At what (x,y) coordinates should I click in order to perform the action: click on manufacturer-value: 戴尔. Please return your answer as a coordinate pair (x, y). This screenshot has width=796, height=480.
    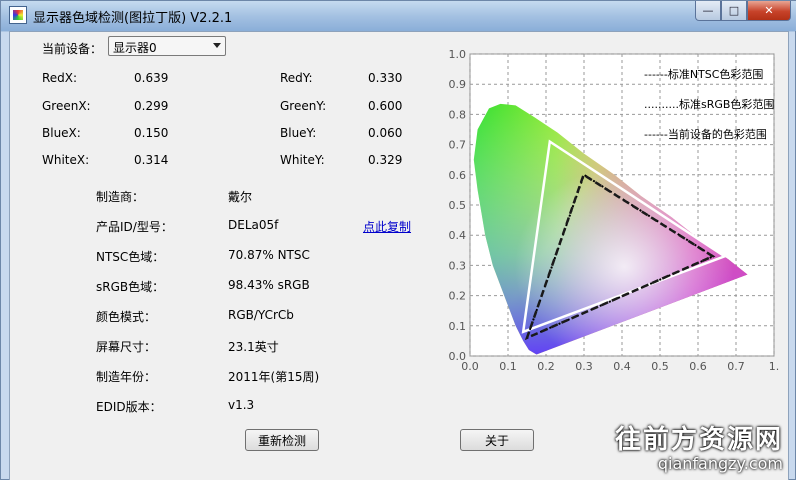
    Looking at the image, I should click on (240, 197).